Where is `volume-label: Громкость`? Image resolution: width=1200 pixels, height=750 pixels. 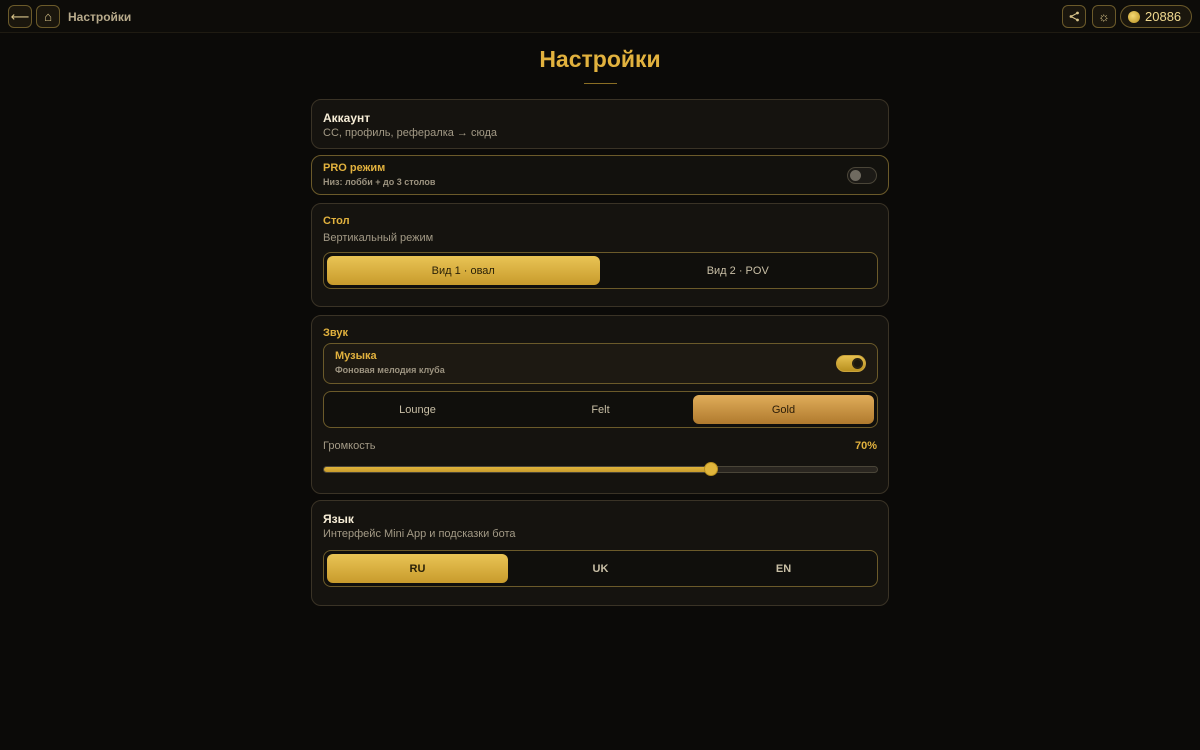 volume-label: Громкость is located at coordinates (349, 446).